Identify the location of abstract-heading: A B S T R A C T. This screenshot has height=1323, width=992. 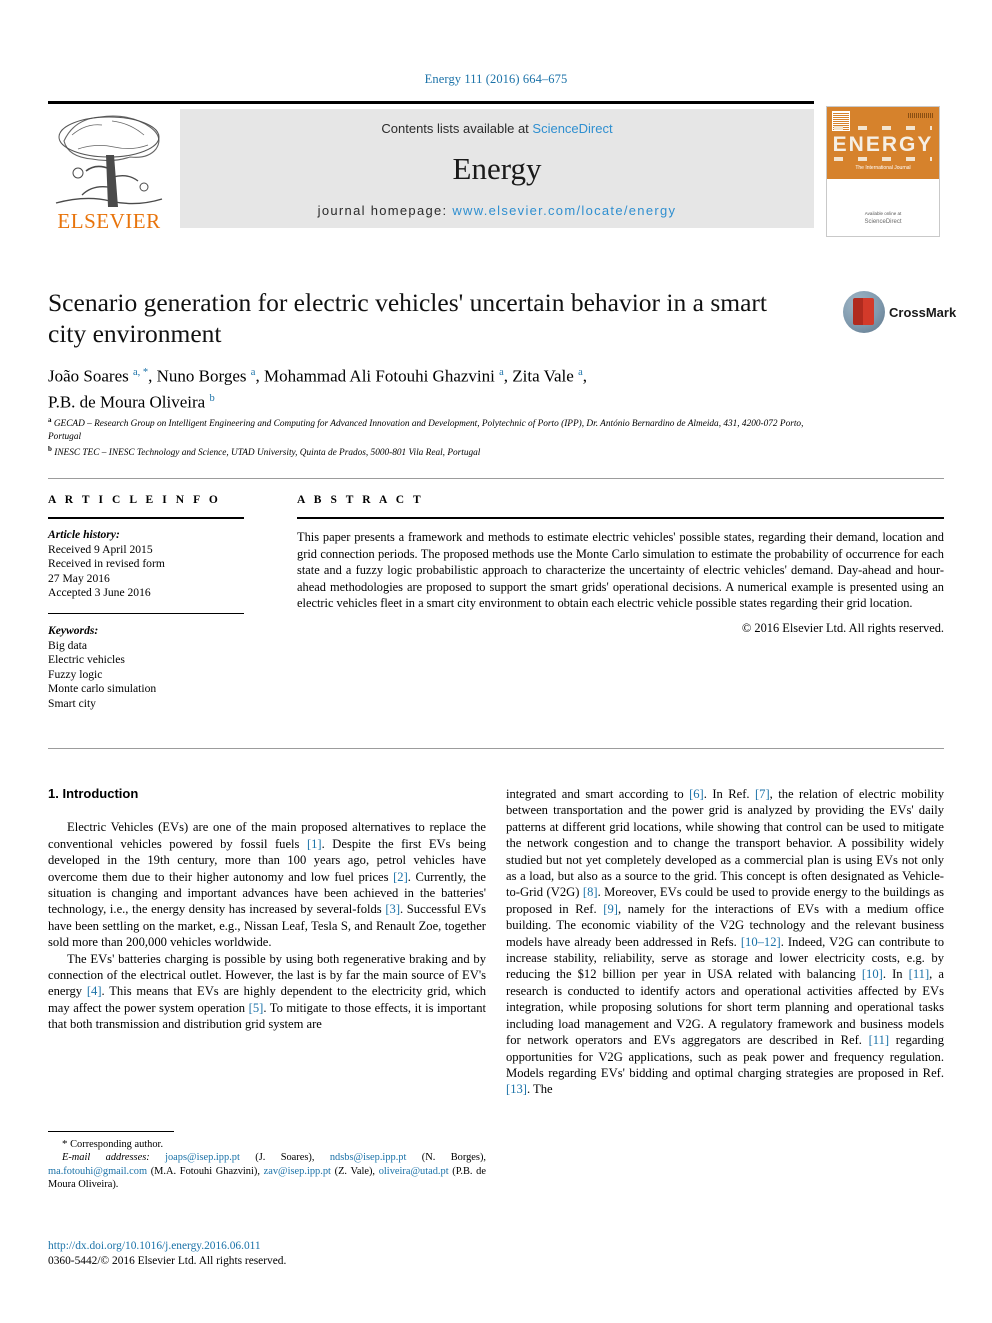
(360, 500).